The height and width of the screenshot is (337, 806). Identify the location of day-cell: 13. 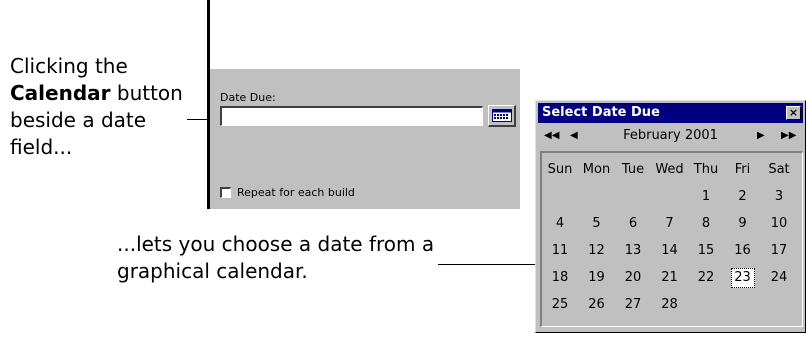
(633, 251).